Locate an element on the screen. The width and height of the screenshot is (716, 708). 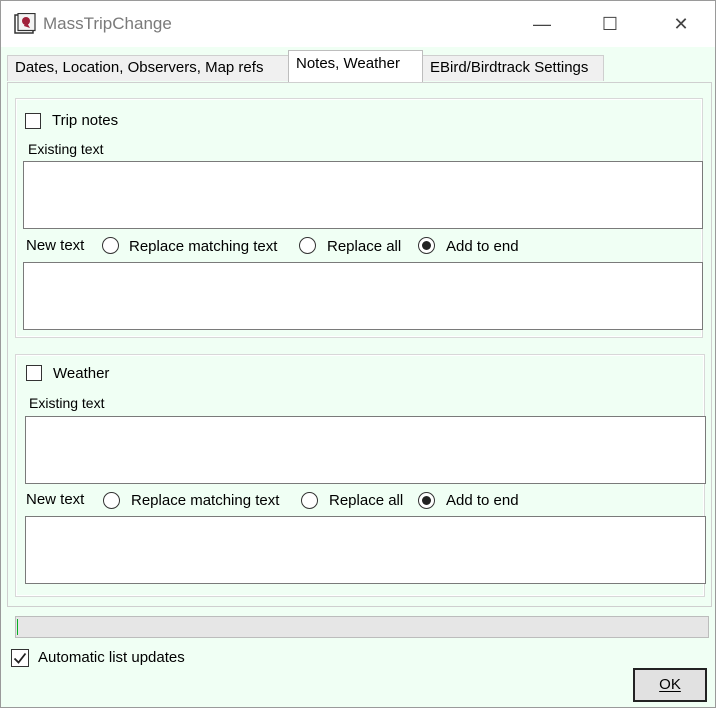
checkmark-icon is located at coordinates (20, 658).